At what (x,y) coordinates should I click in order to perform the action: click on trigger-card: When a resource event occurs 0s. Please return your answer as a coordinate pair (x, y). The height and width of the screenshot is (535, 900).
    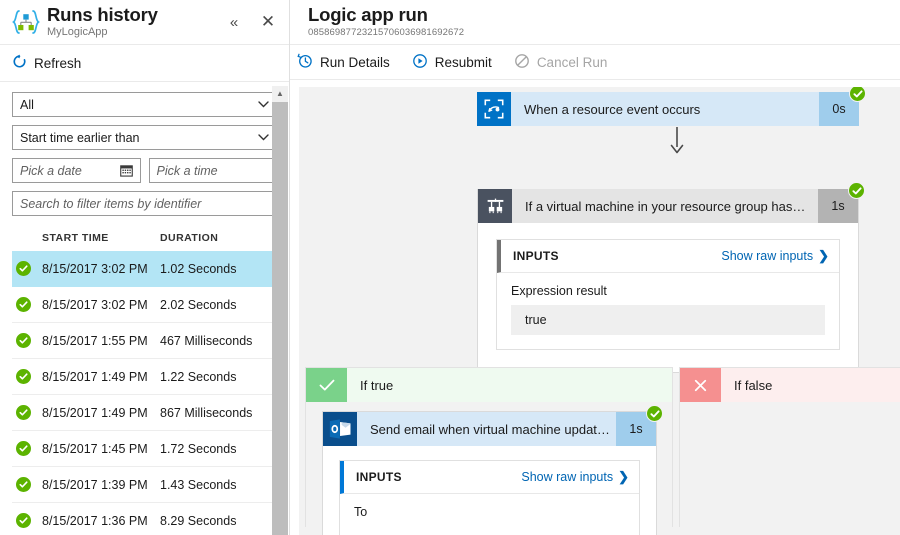
    Looking at the image, I should click on (671, 106).